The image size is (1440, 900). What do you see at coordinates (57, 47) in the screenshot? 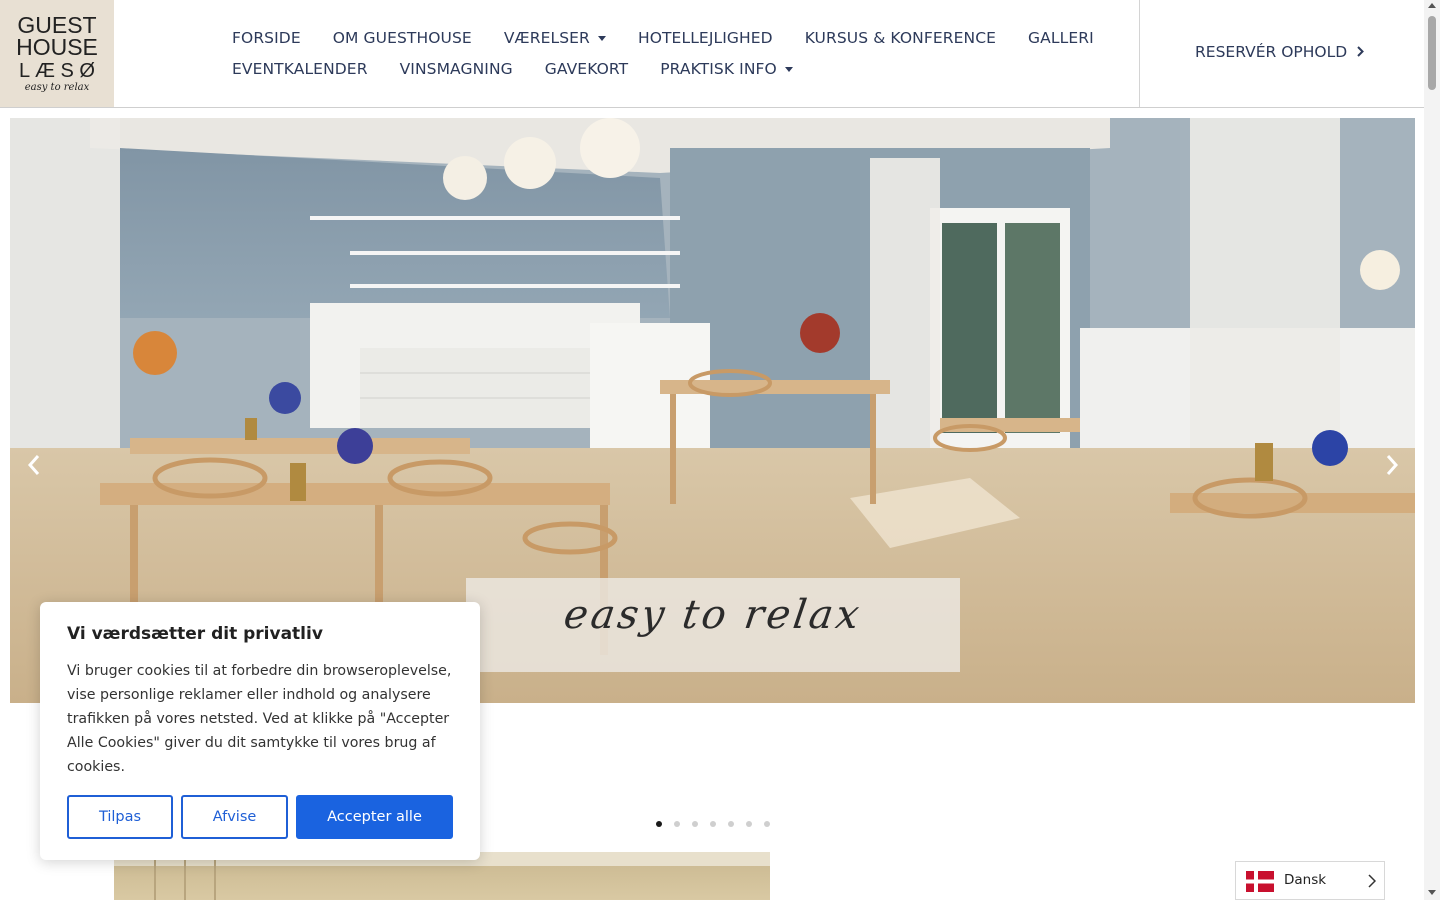
I see `logo-line2: HOUSE` at bounding box center [57, 47].